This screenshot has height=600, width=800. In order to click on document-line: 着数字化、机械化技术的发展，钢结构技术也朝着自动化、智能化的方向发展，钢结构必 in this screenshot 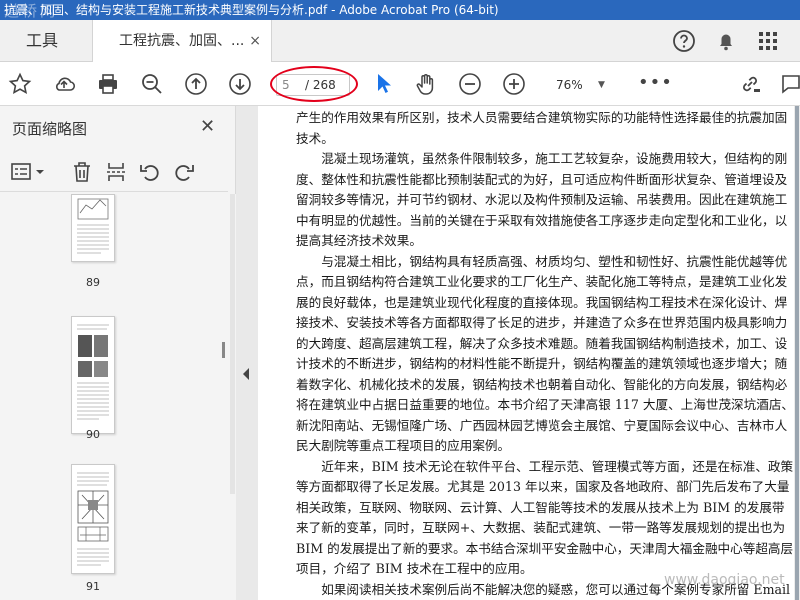, I will do `click(542, 384)`.